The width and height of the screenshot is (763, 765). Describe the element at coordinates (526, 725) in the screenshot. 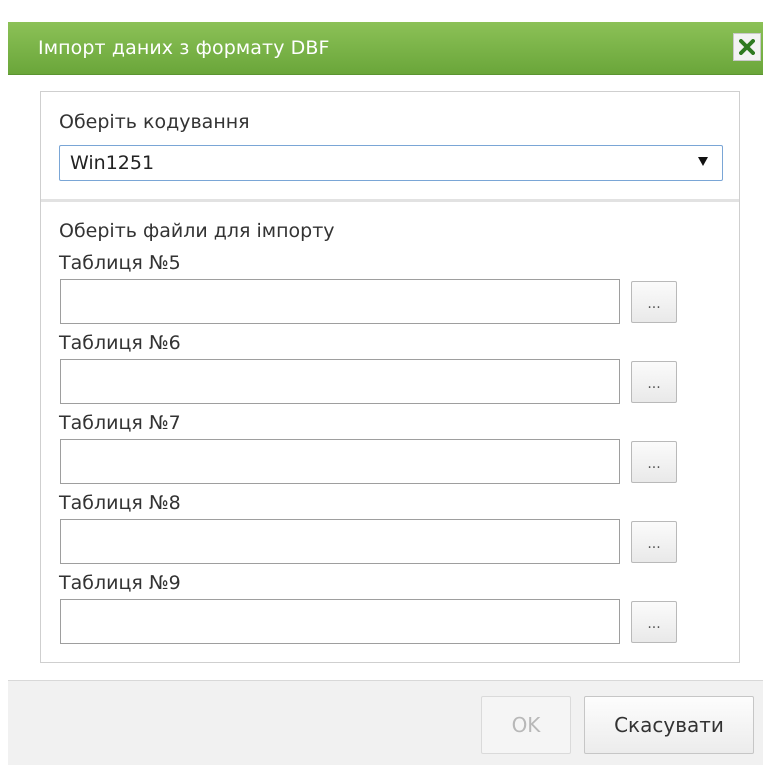

I see `ok-button: OK` at that location.